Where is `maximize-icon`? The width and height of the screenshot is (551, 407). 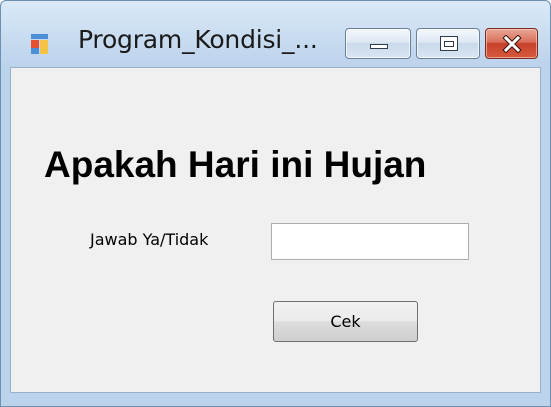 maximize-icon is located at coordinates (449, 43).